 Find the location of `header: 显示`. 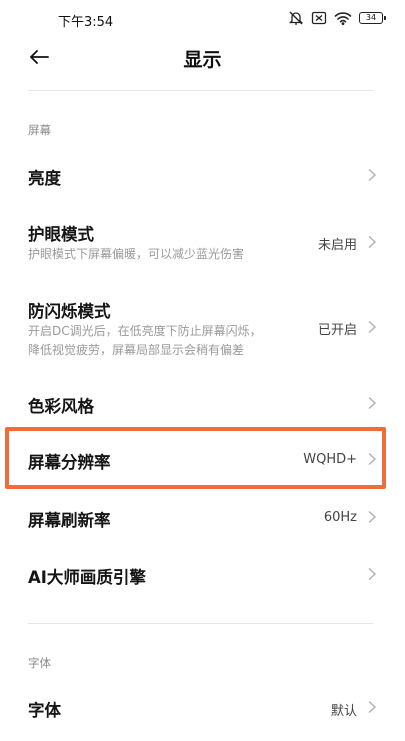

header: 显示 is located at coordinates (202, 60).